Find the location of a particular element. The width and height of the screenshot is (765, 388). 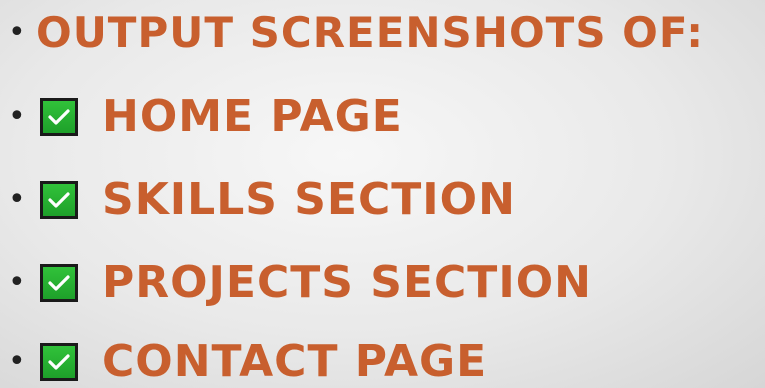

heading-row: • OUTPUT SCREENSHOTS OF: is located at coordinates (356, 33).